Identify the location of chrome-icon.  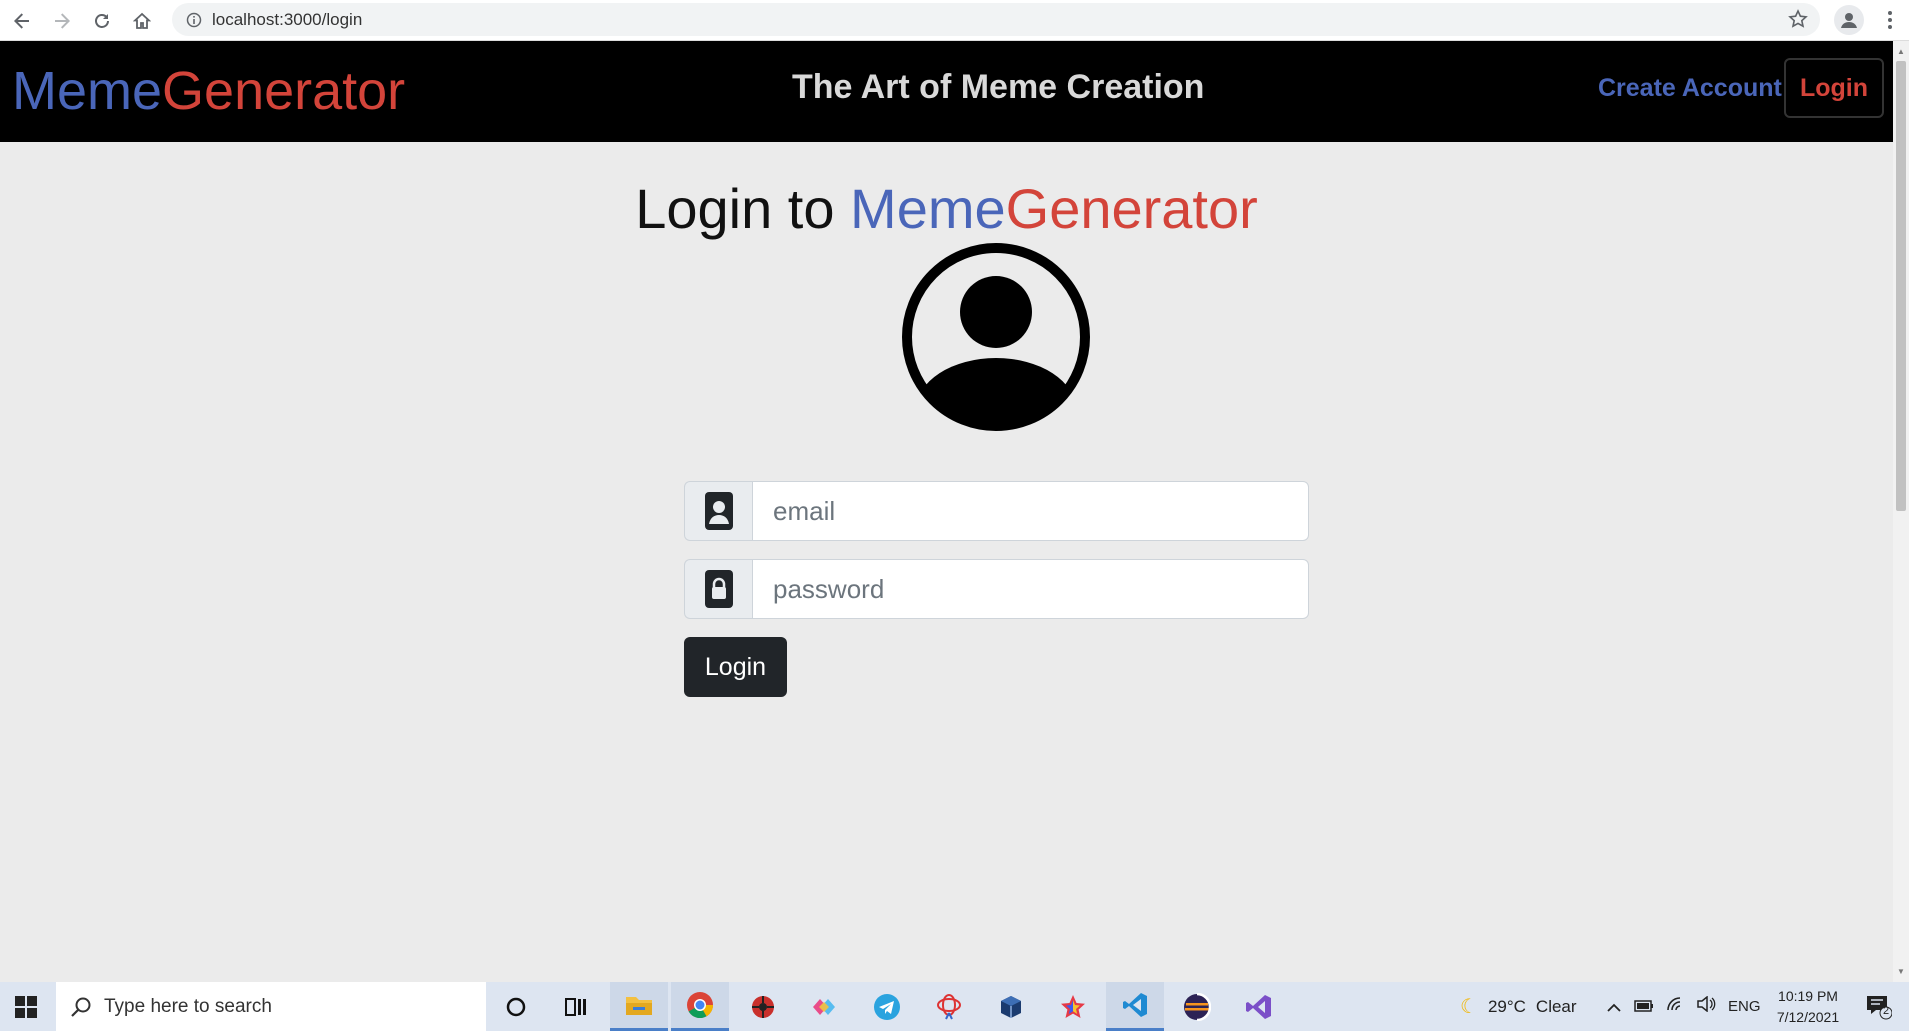
(700, 1006).